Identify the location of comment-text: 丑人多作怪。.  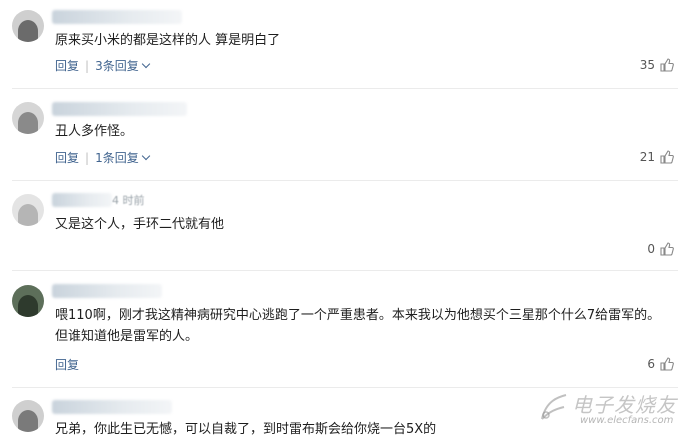
(94, 131).